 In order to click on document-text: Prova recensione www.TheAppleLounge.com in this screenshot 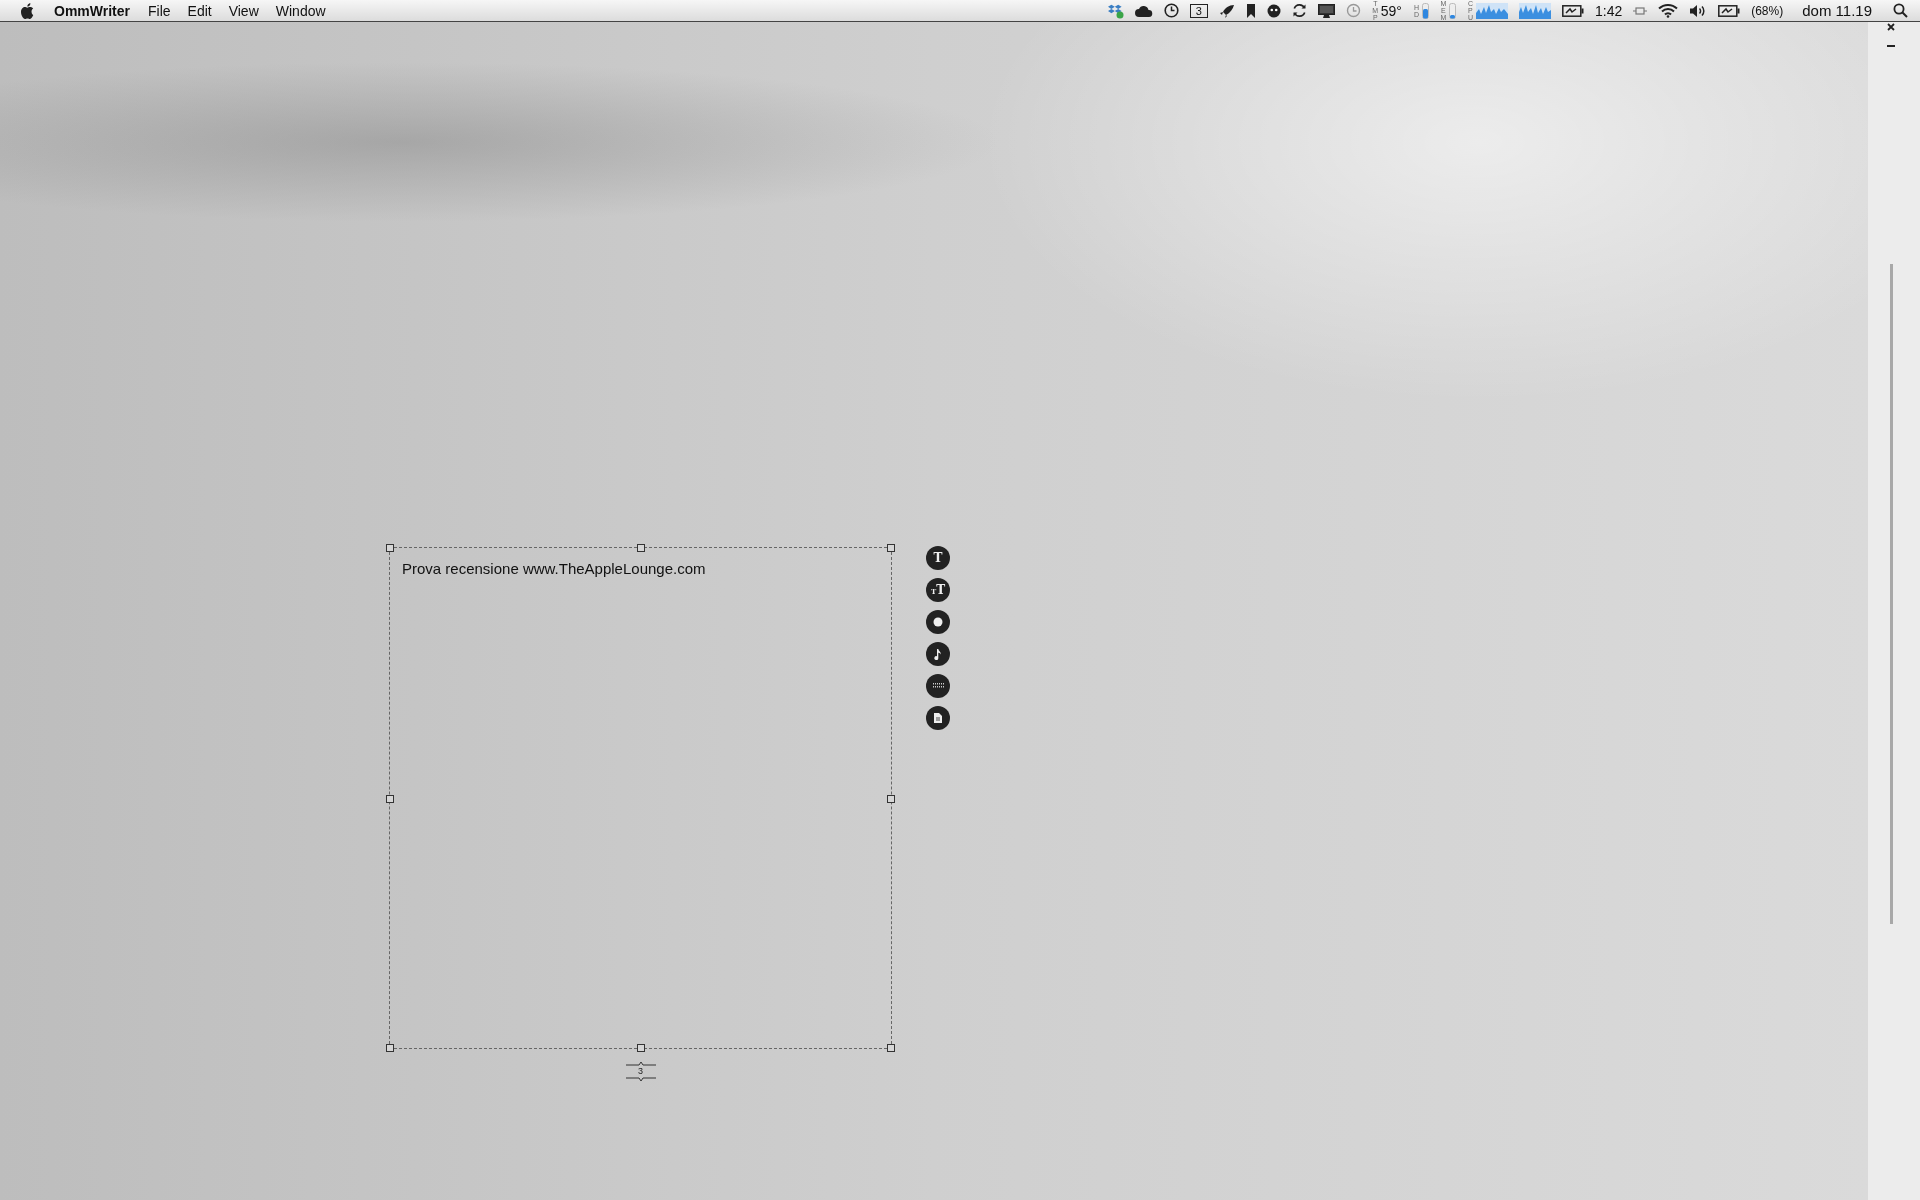, I will do `click(554, 568)`.